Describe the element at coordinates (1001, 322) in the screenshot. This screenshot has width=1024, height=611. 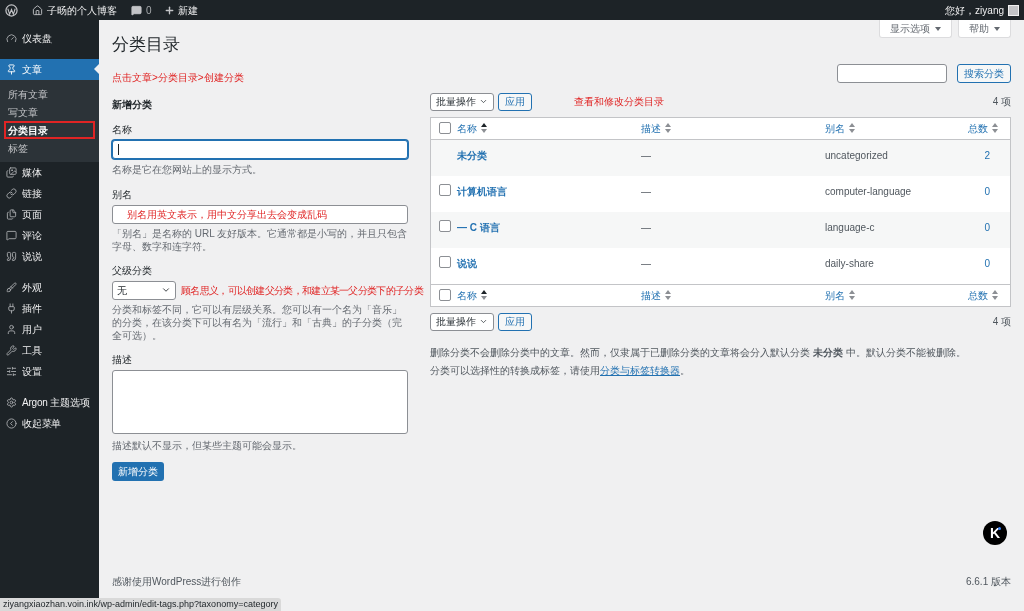
I see `item-count: 4 项` at that location.